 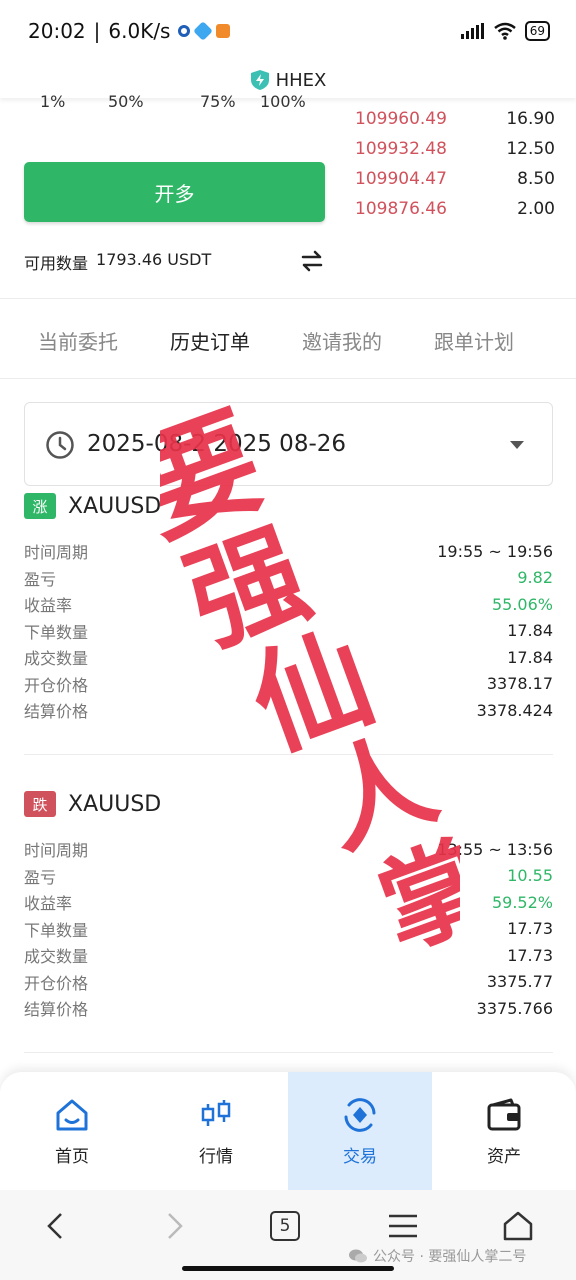 What do you see at coordinates (288, 876) in the screenshot?
I see `order-row: 盈亏 10.55` at bounding box center [288, 876].